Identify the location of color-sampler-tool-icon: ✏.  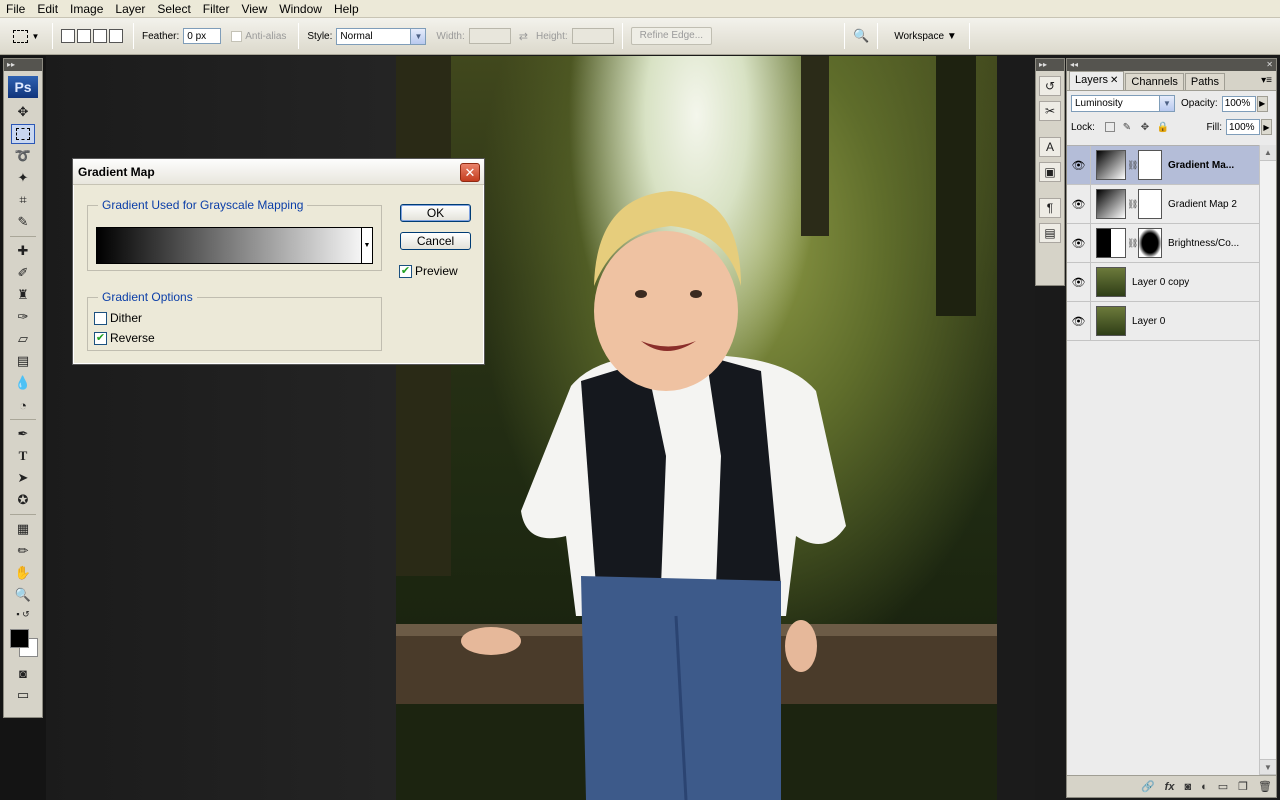
(23, 551).